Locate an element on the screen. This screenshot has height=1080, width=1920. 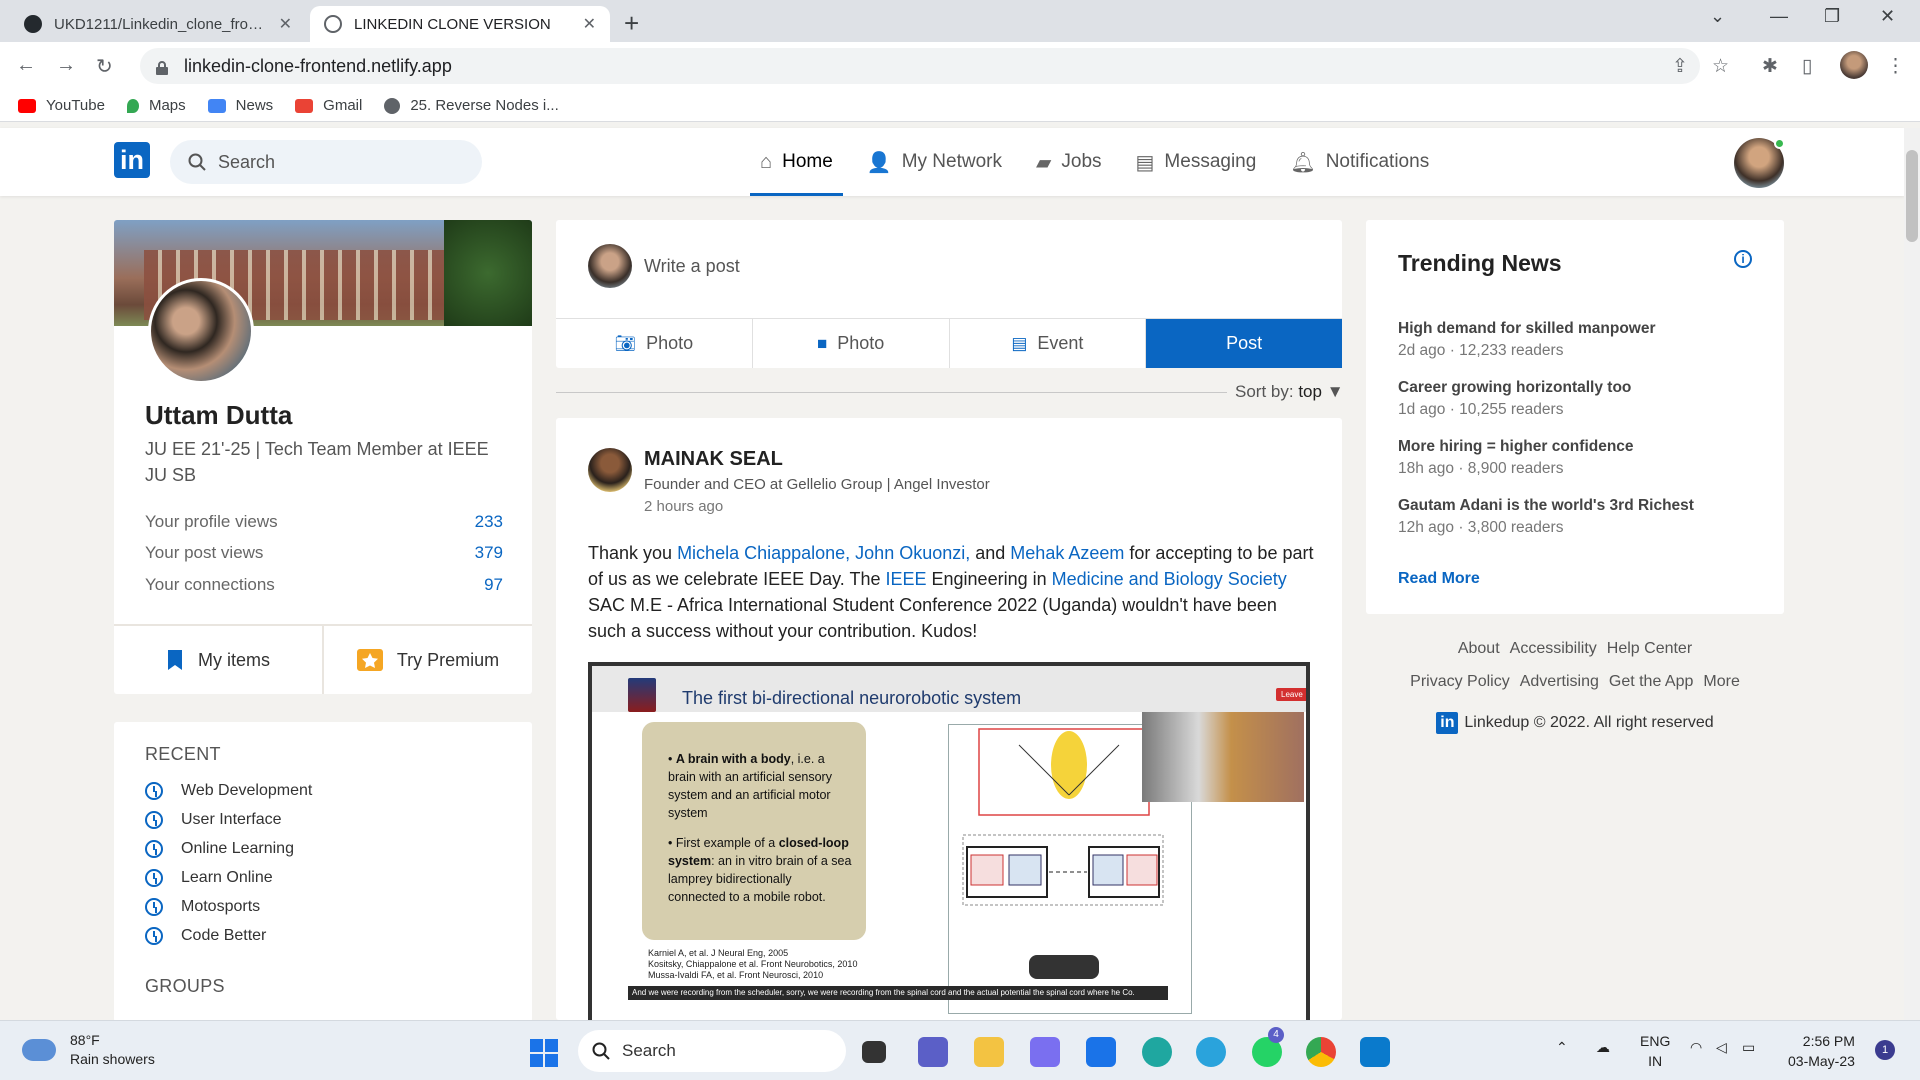
edge-icon is located at coordinates (1157, 1052).